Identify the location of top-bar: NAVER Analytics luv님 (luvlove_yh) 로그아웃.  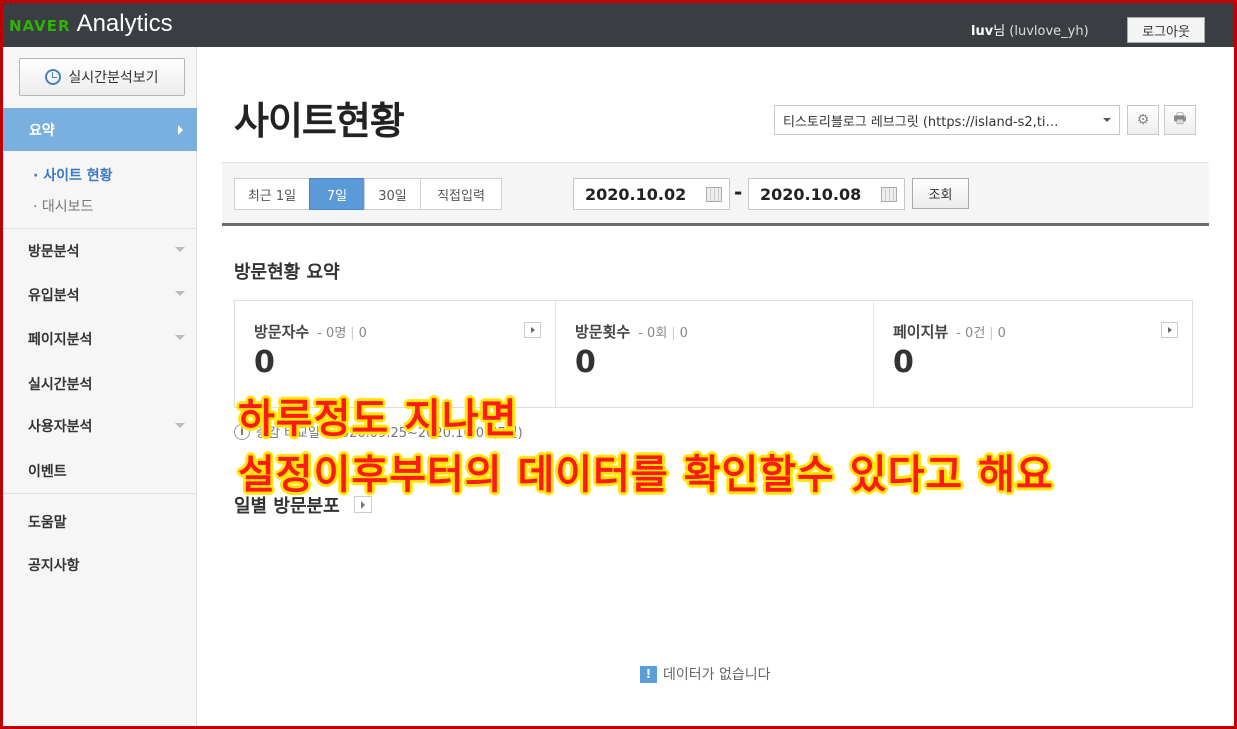
(618, 25).